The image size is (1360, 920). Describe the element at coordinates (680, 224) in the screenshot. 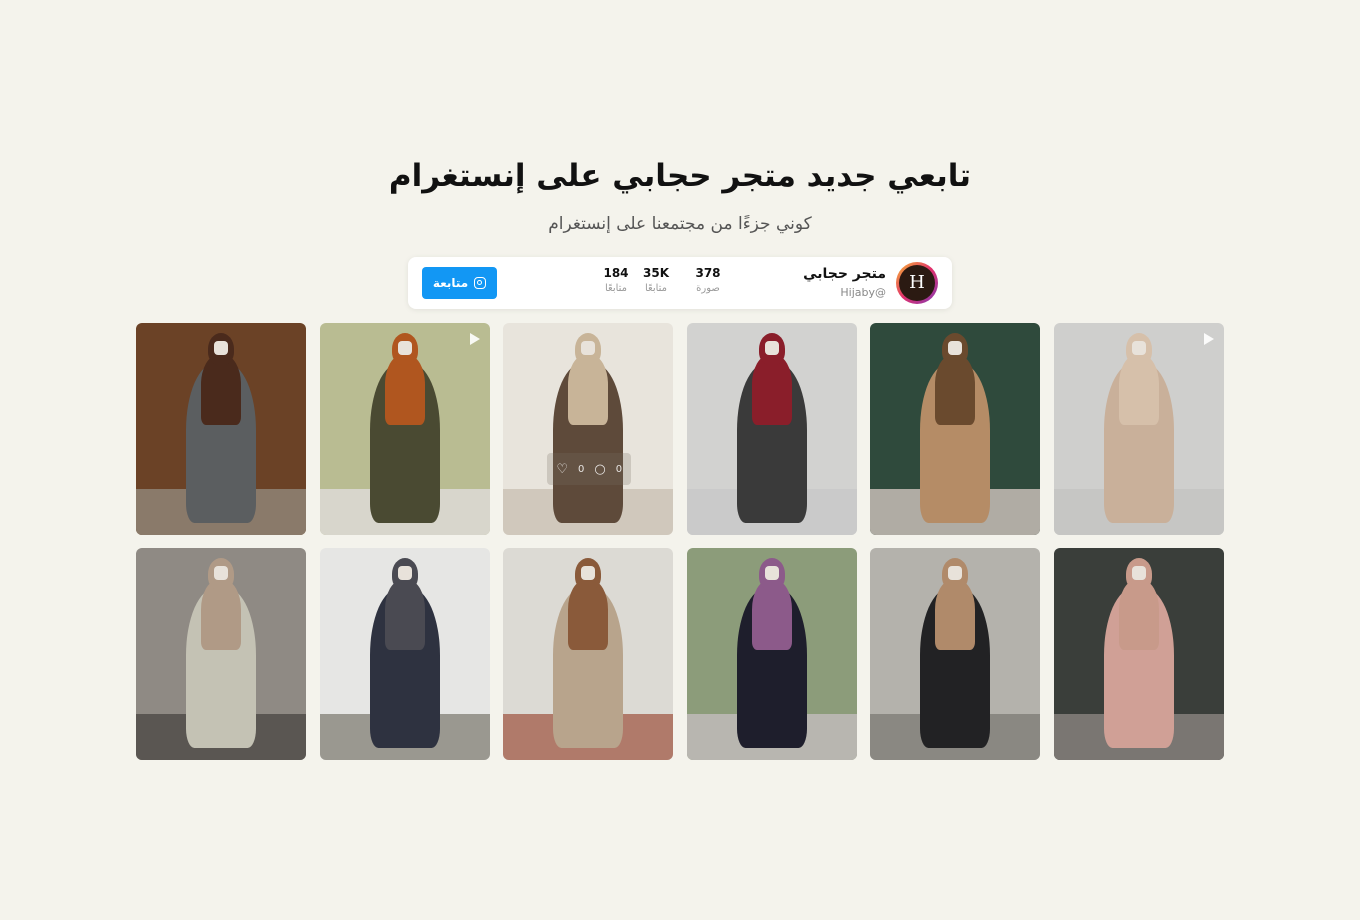

I see `page-subtitle: كوني جزءًا من مجتمعنا على إنستغرام` at that location.